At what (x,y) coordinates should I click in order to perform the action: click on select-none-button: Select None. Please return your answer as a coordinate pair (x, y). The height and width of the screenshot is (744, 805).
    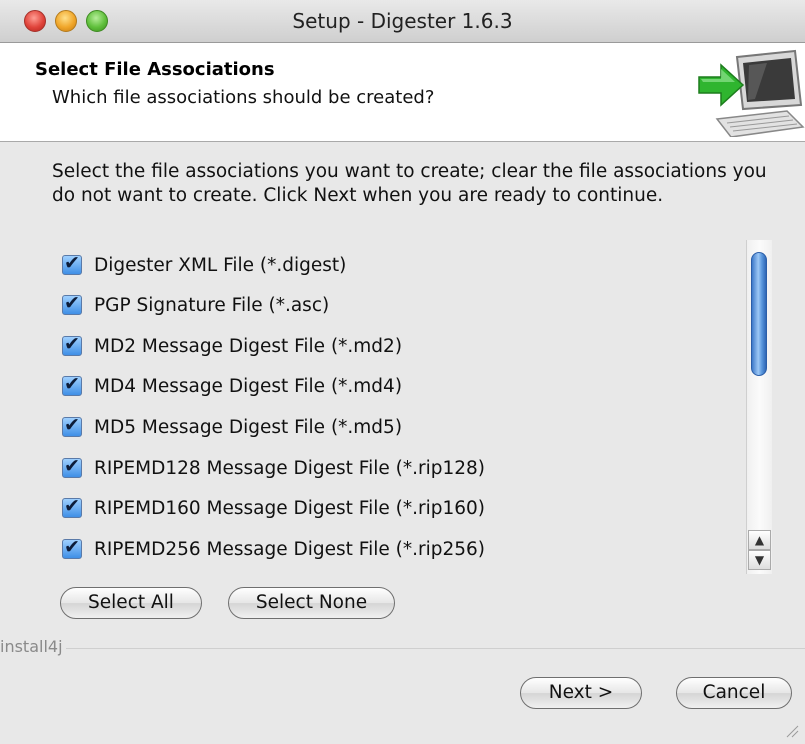
    Looking at the image, I should click on (311, 603).